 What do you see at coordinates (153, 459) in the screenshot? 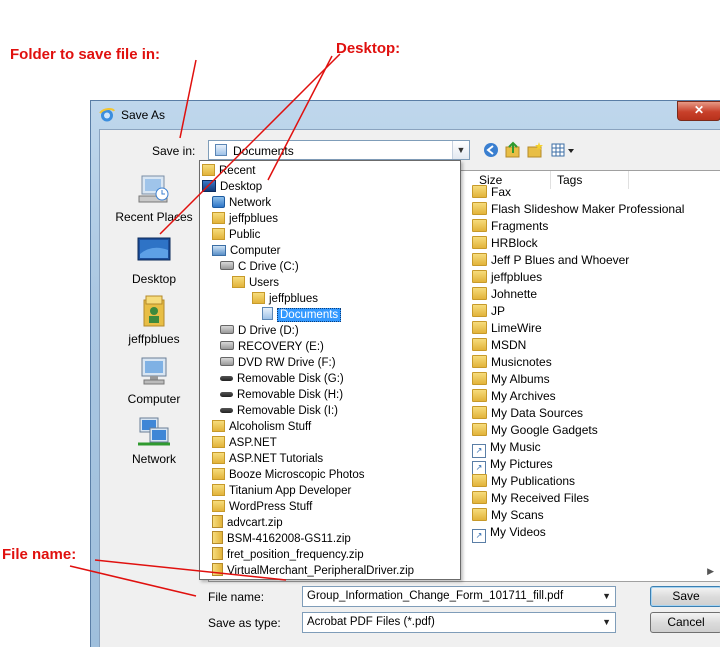
I see `place-label: Network` at bounding box center [153, 459].